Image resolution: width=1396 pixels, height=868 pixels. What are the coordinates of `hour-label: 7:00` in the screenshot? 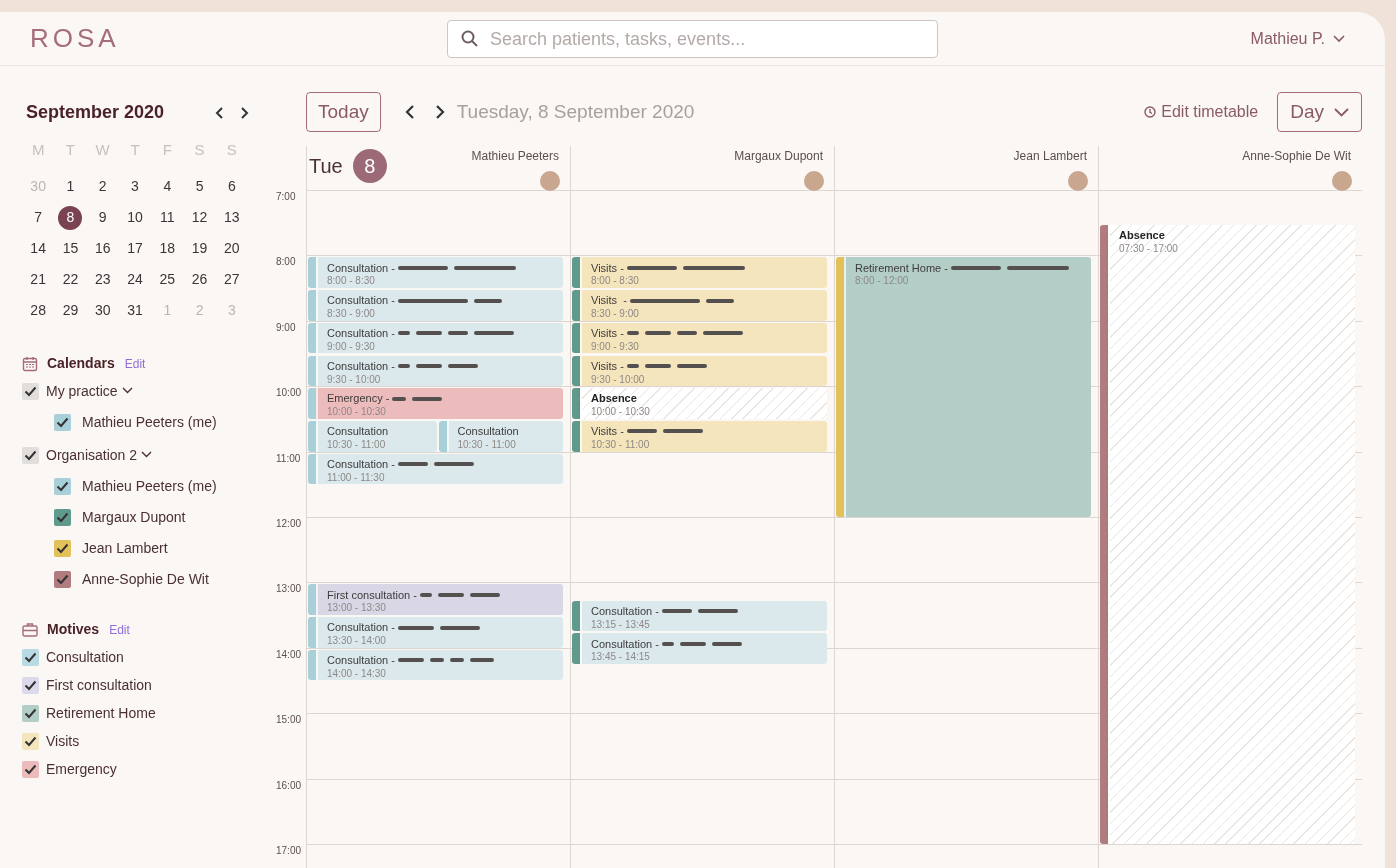 It's located at (286, 197).